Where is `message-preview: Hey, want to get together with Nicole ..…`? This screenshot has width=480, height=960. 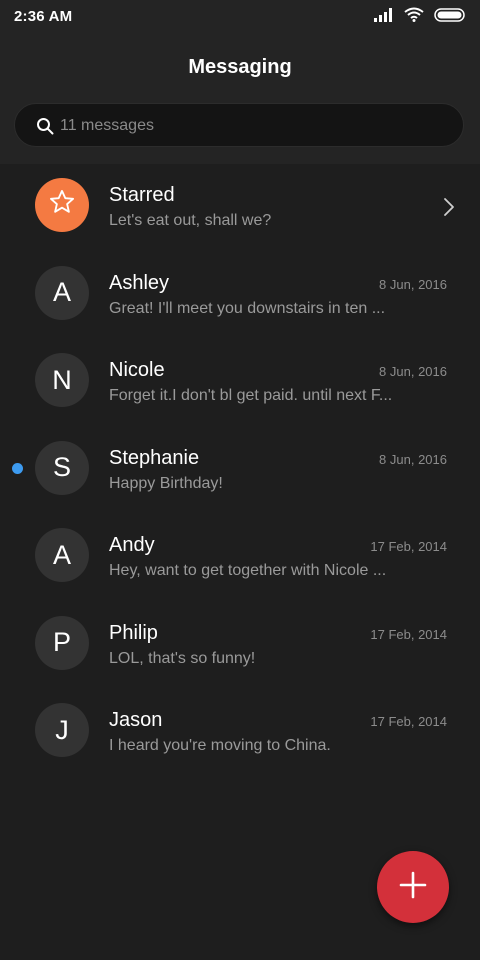
message-preview: Hey, want to get together with Nicole ..… is located at coordinates (248, 570).